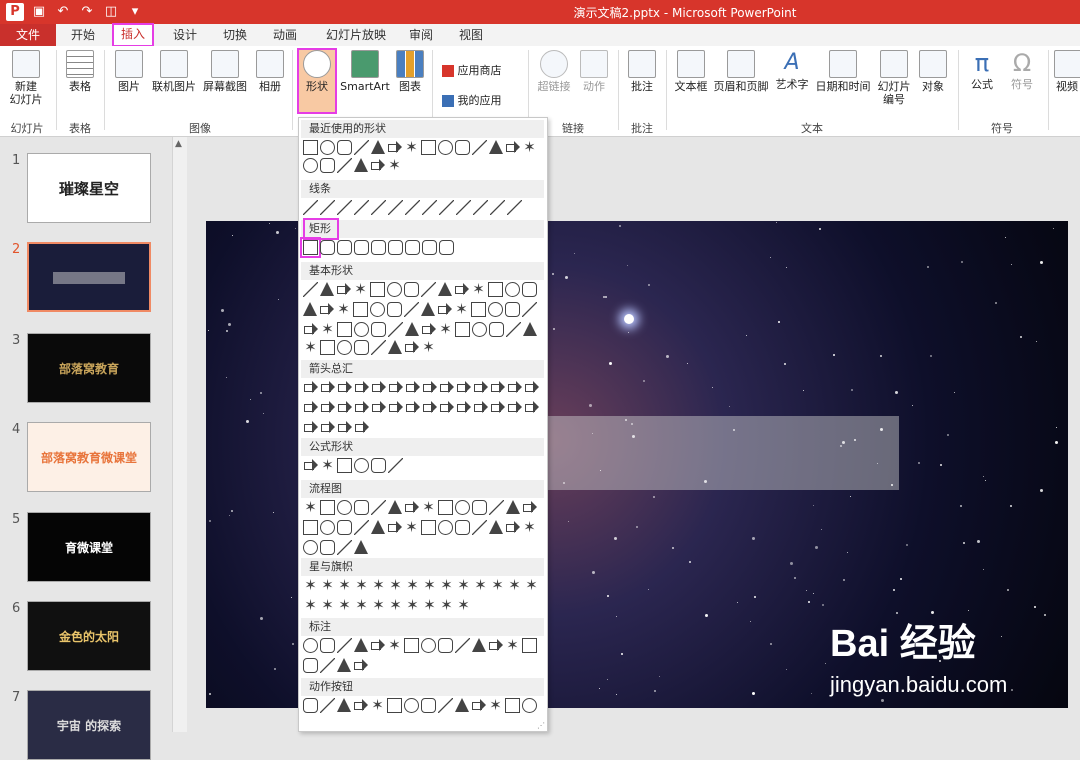 Image resolution: width=1080 pixels, height=760 pixels. I want to click on smartart-button: SmartArt, so click(365, 71).